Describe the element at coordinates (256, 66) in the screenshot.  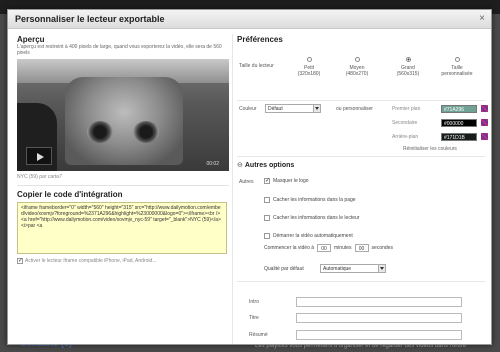
I see `player-size-label: Taille du lecteur` at that location.